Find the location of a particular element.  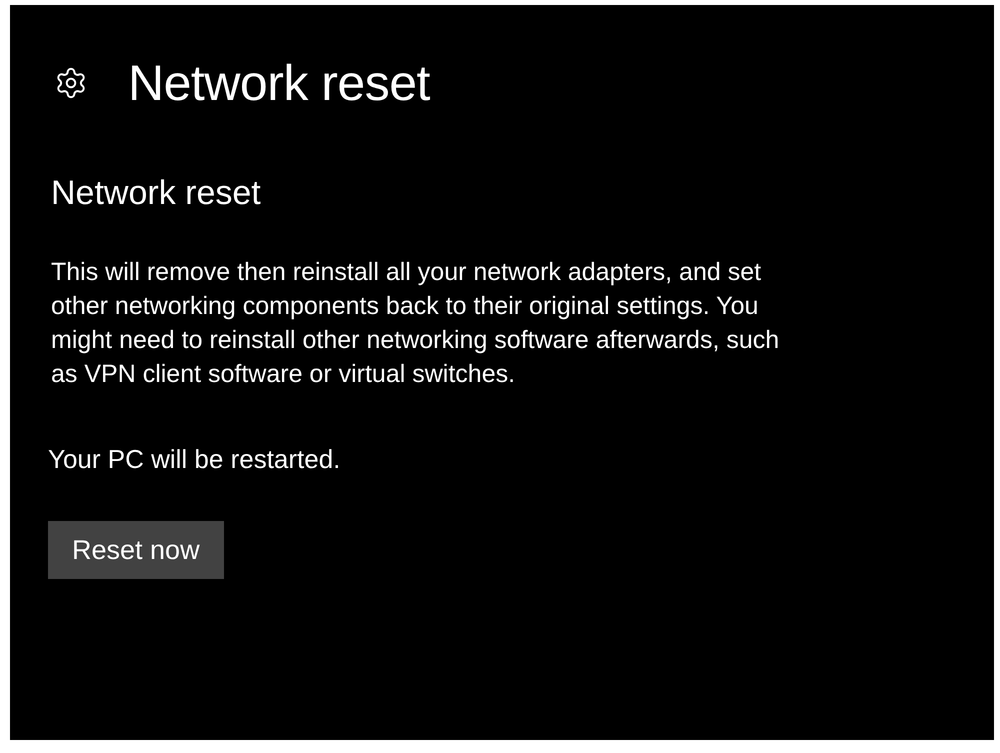

restart-note: Your PC will be restarted. is located at coordinates (194, 459).